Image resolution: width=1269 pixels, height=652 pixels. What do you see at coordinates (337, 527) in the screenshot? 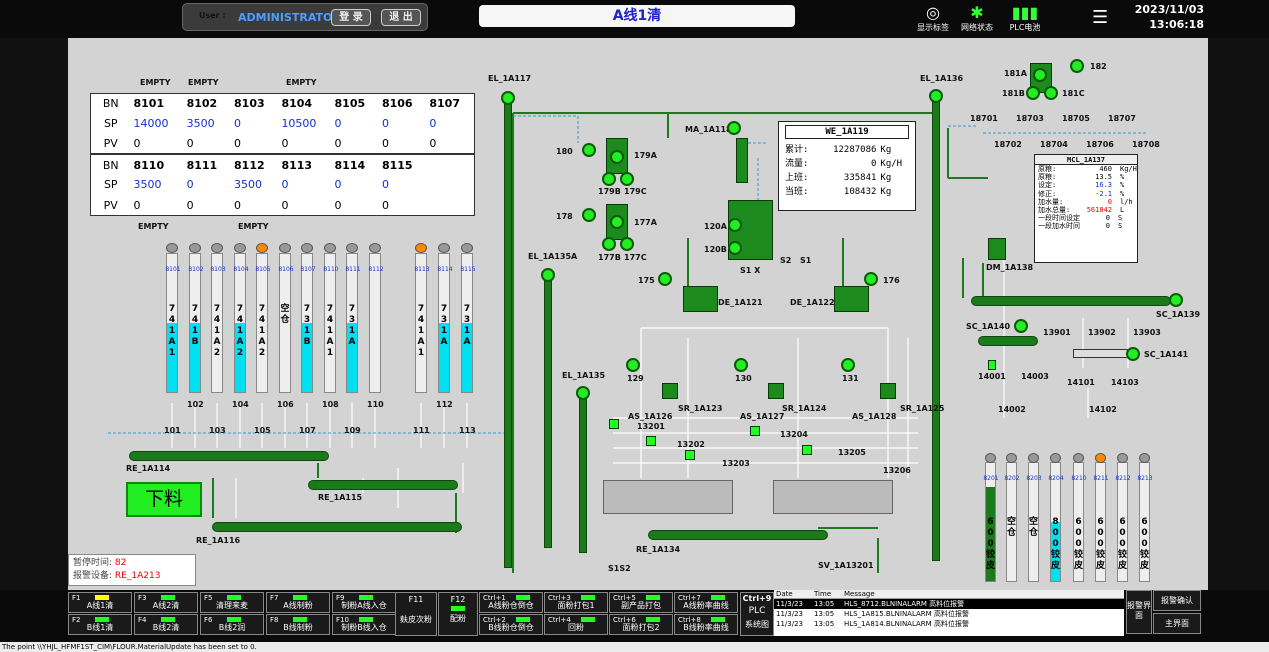
I see `conveyor-re-1a116` at bounding box center [337, 527].